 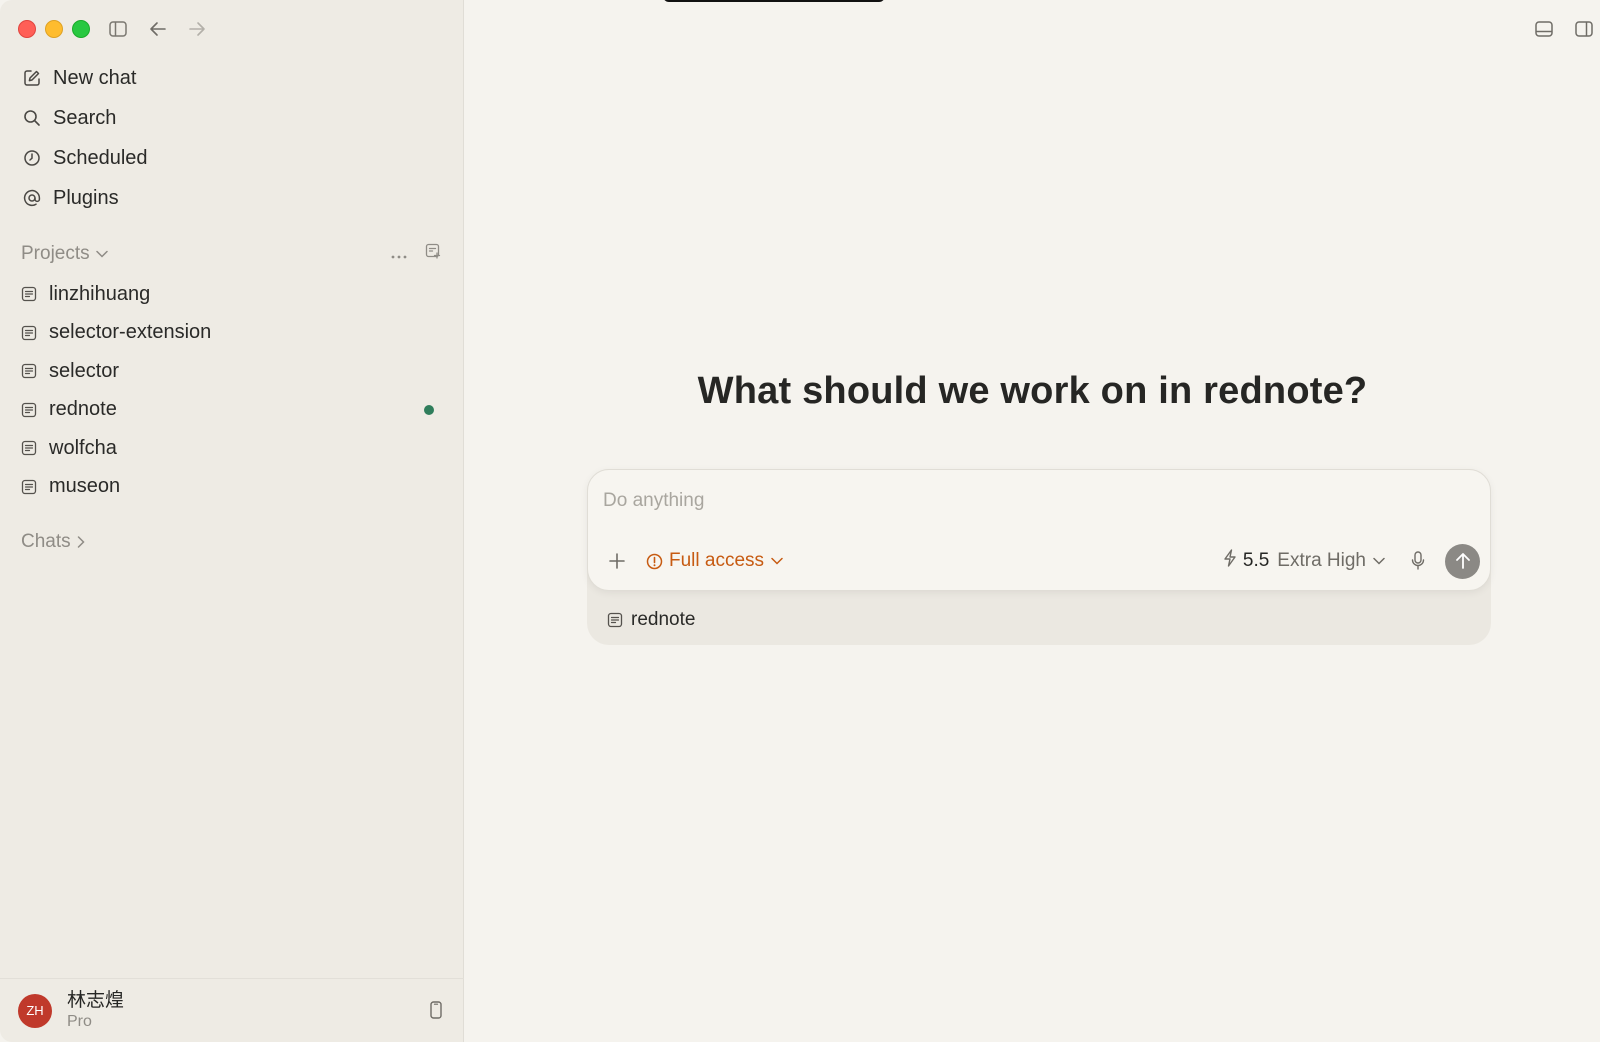 I want to click on new-project-icon, so click(x=433, y=254).